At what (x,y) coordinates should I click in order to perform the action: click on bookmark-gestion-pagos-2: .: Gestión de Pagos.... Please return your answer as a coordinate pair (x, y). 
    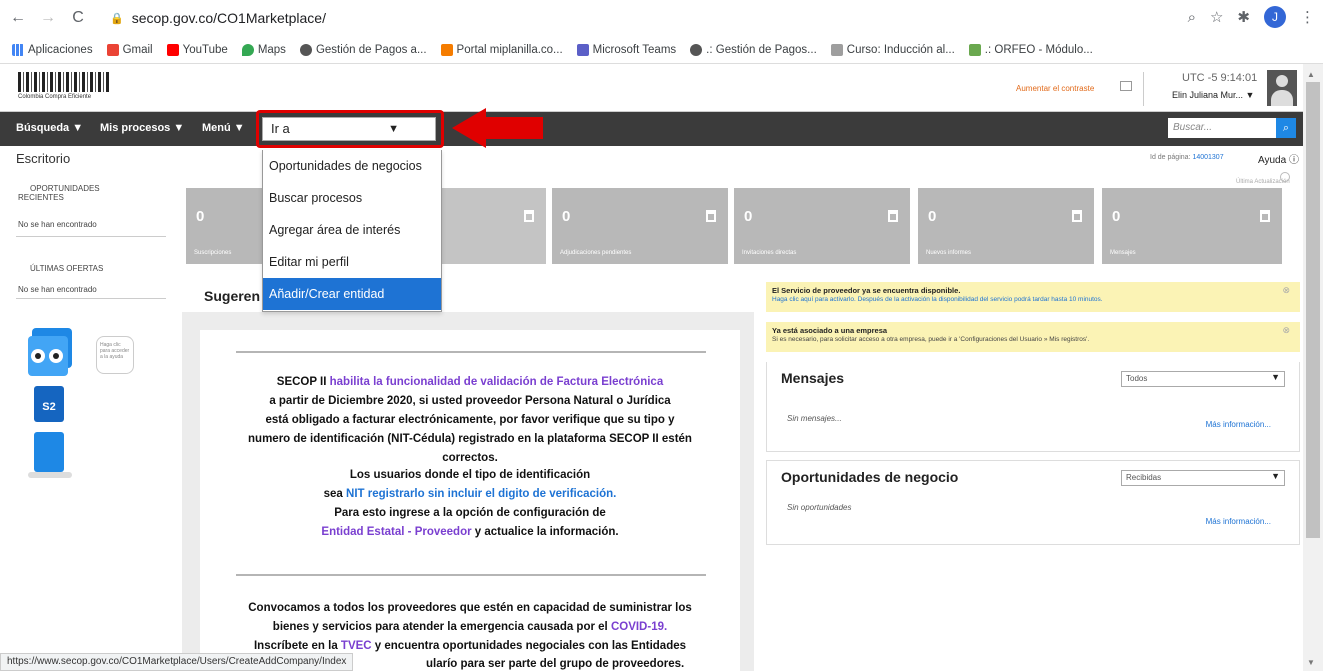
    Looking at the image, I should click on (753, 49).